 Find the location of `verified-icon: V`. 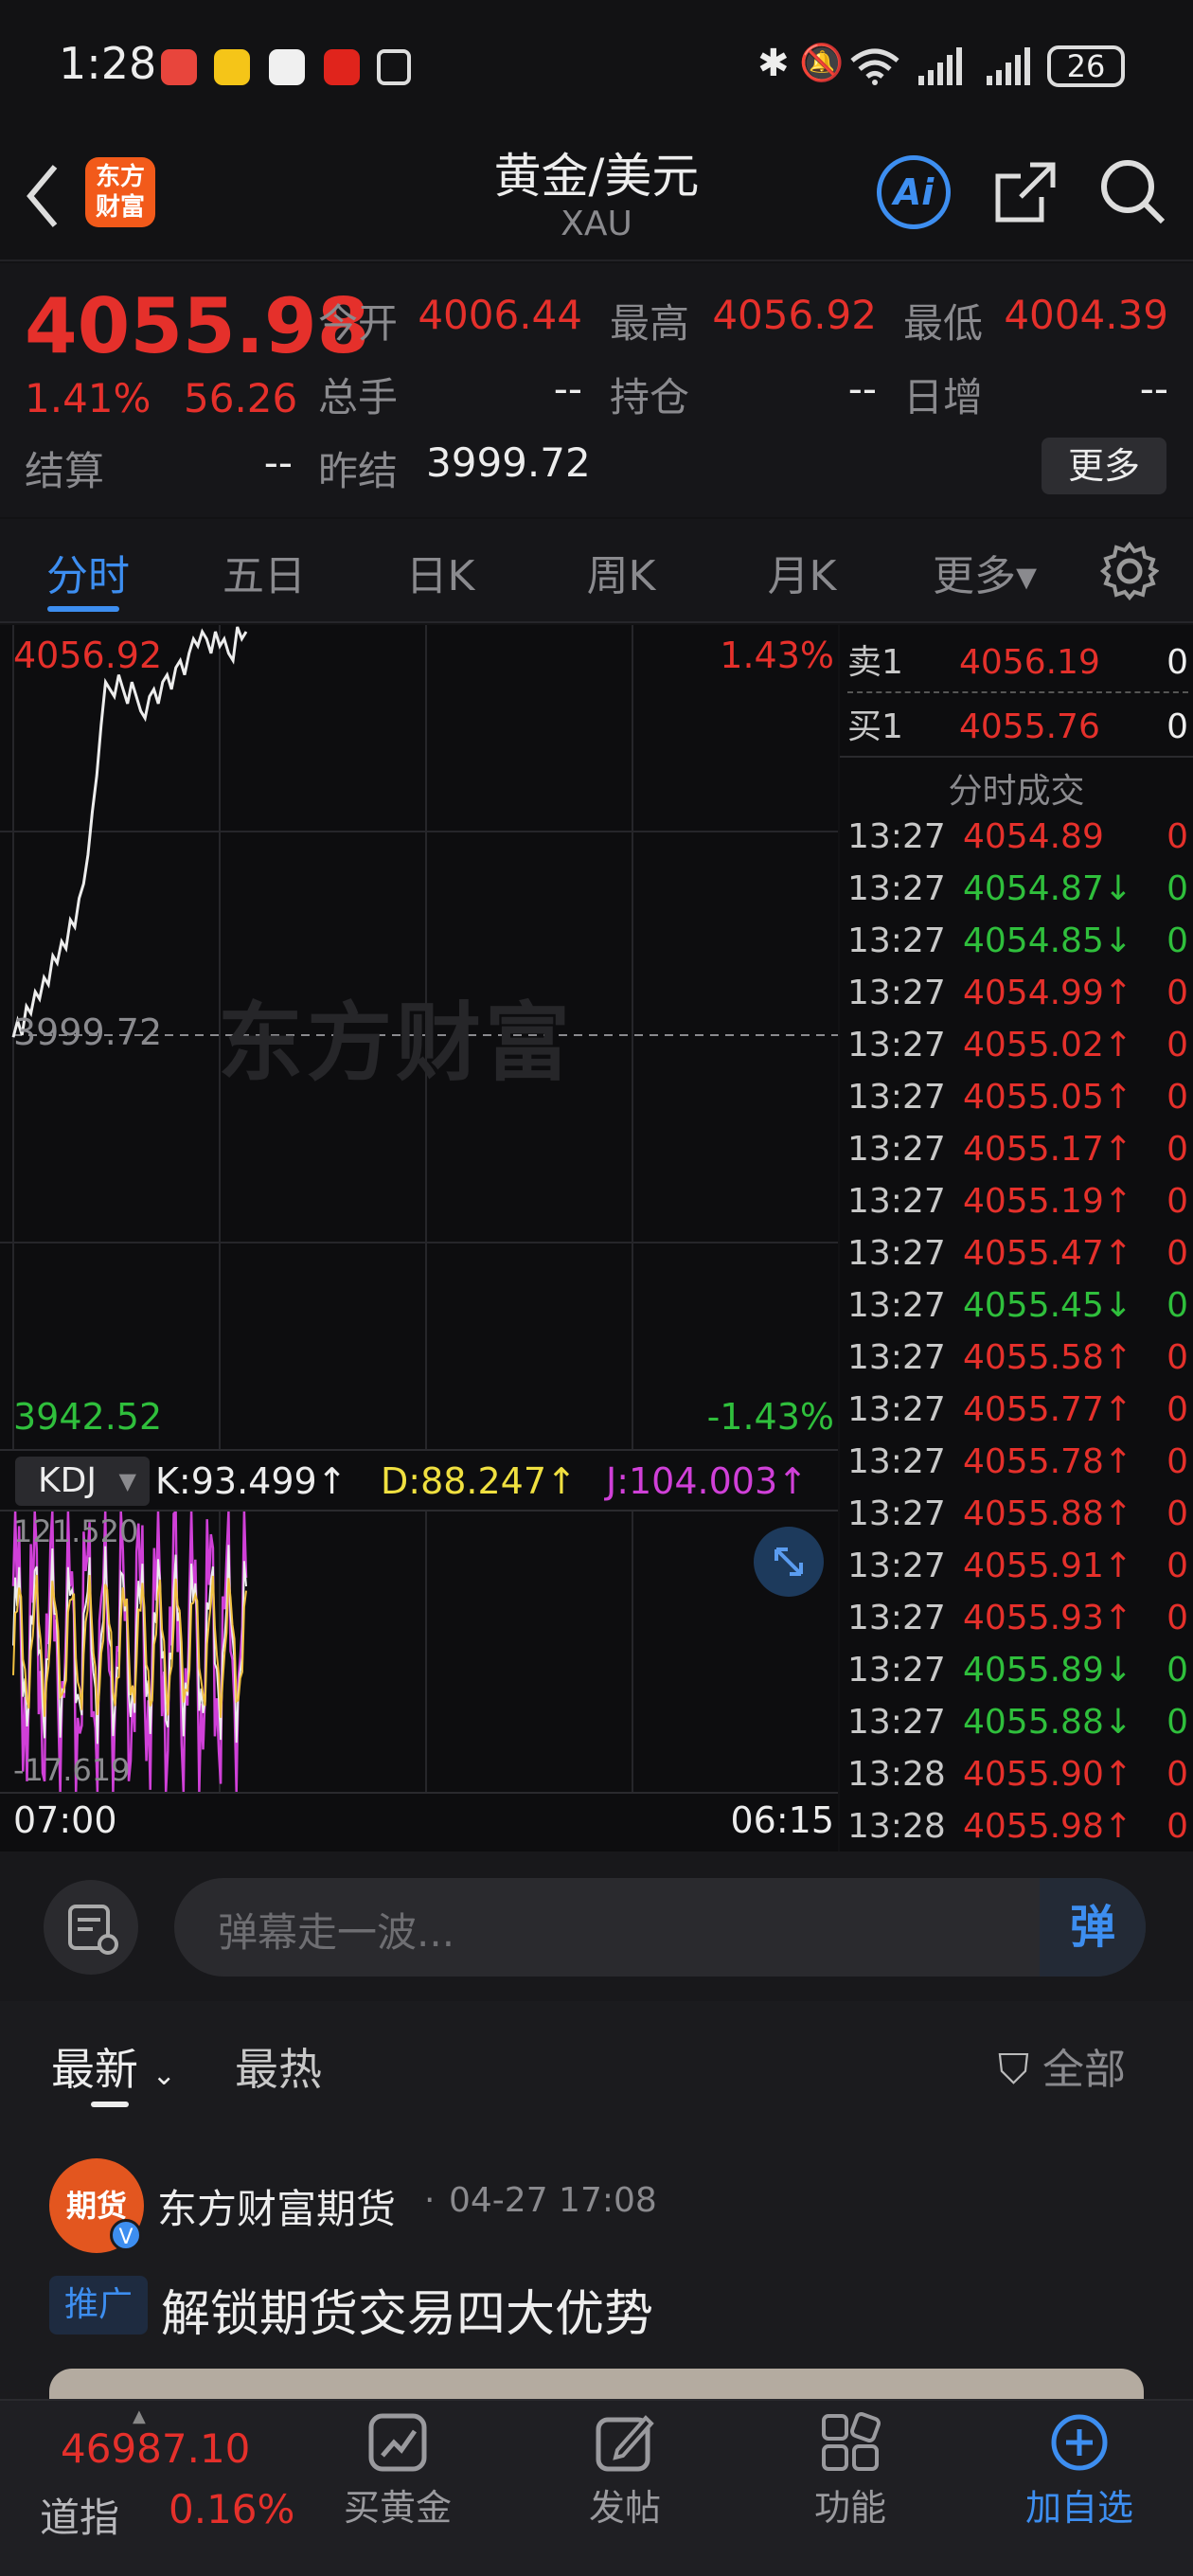

verified-icon: V is located at coordinates (126, 2235).